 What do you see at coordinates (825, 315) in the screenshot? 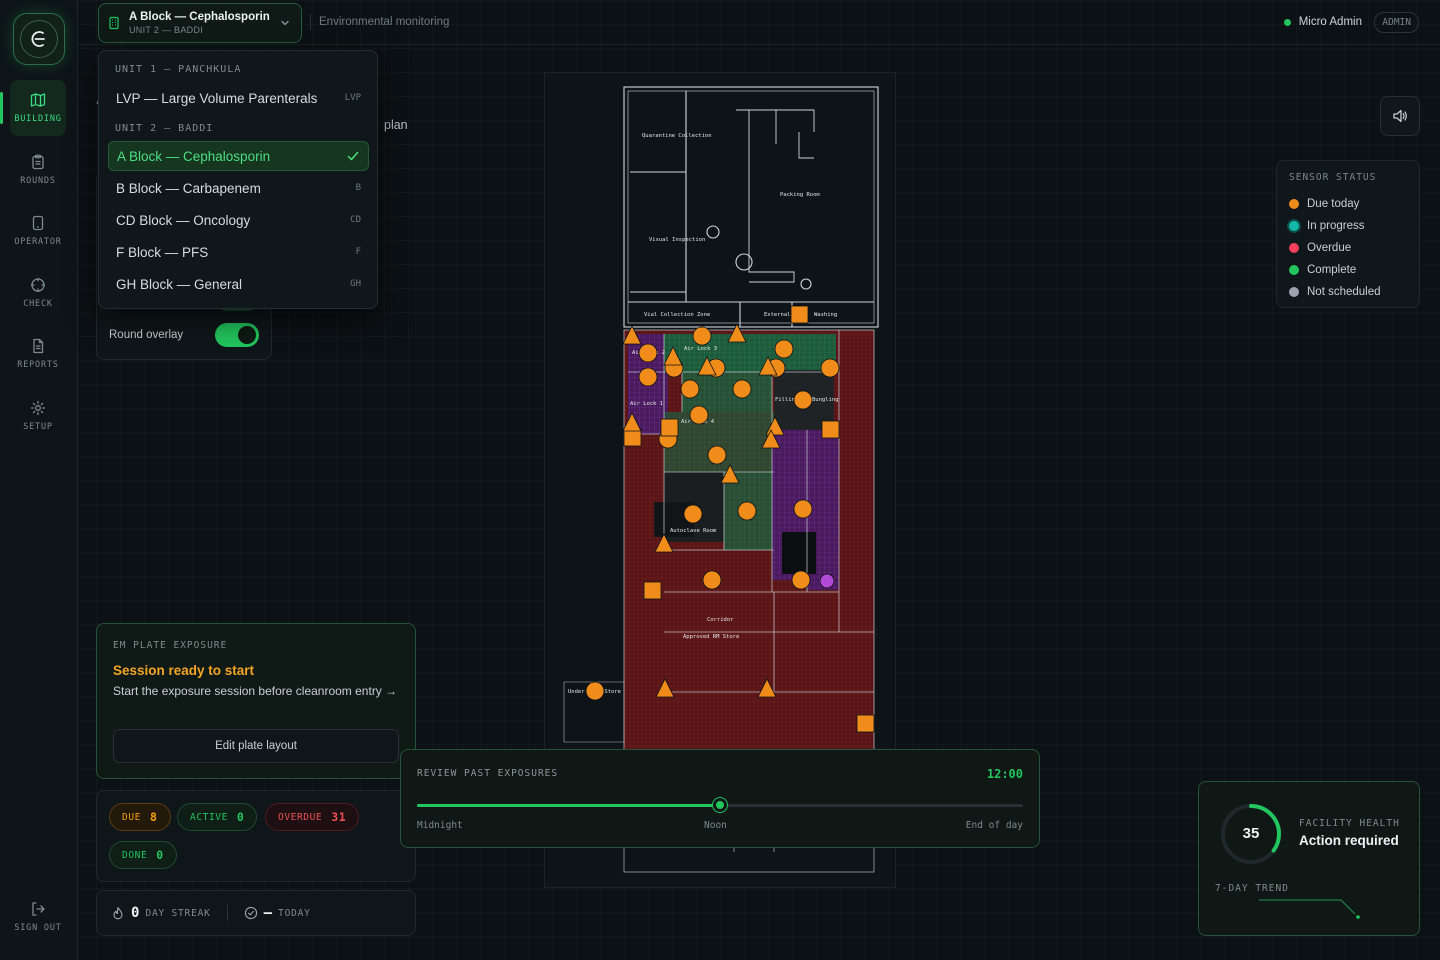
I see `room-label: Washing` at bounding box center [825, 315].